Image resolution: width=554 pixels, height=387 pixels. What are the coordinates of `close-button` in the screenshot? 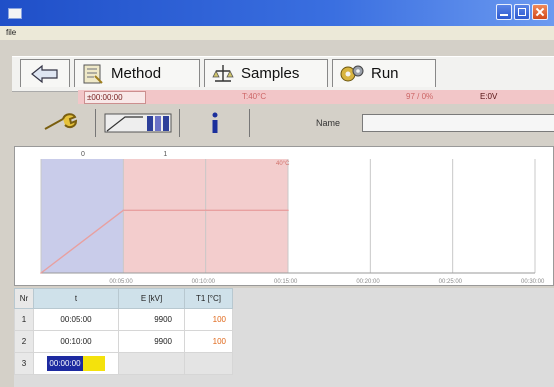 It's located at (540, 12).